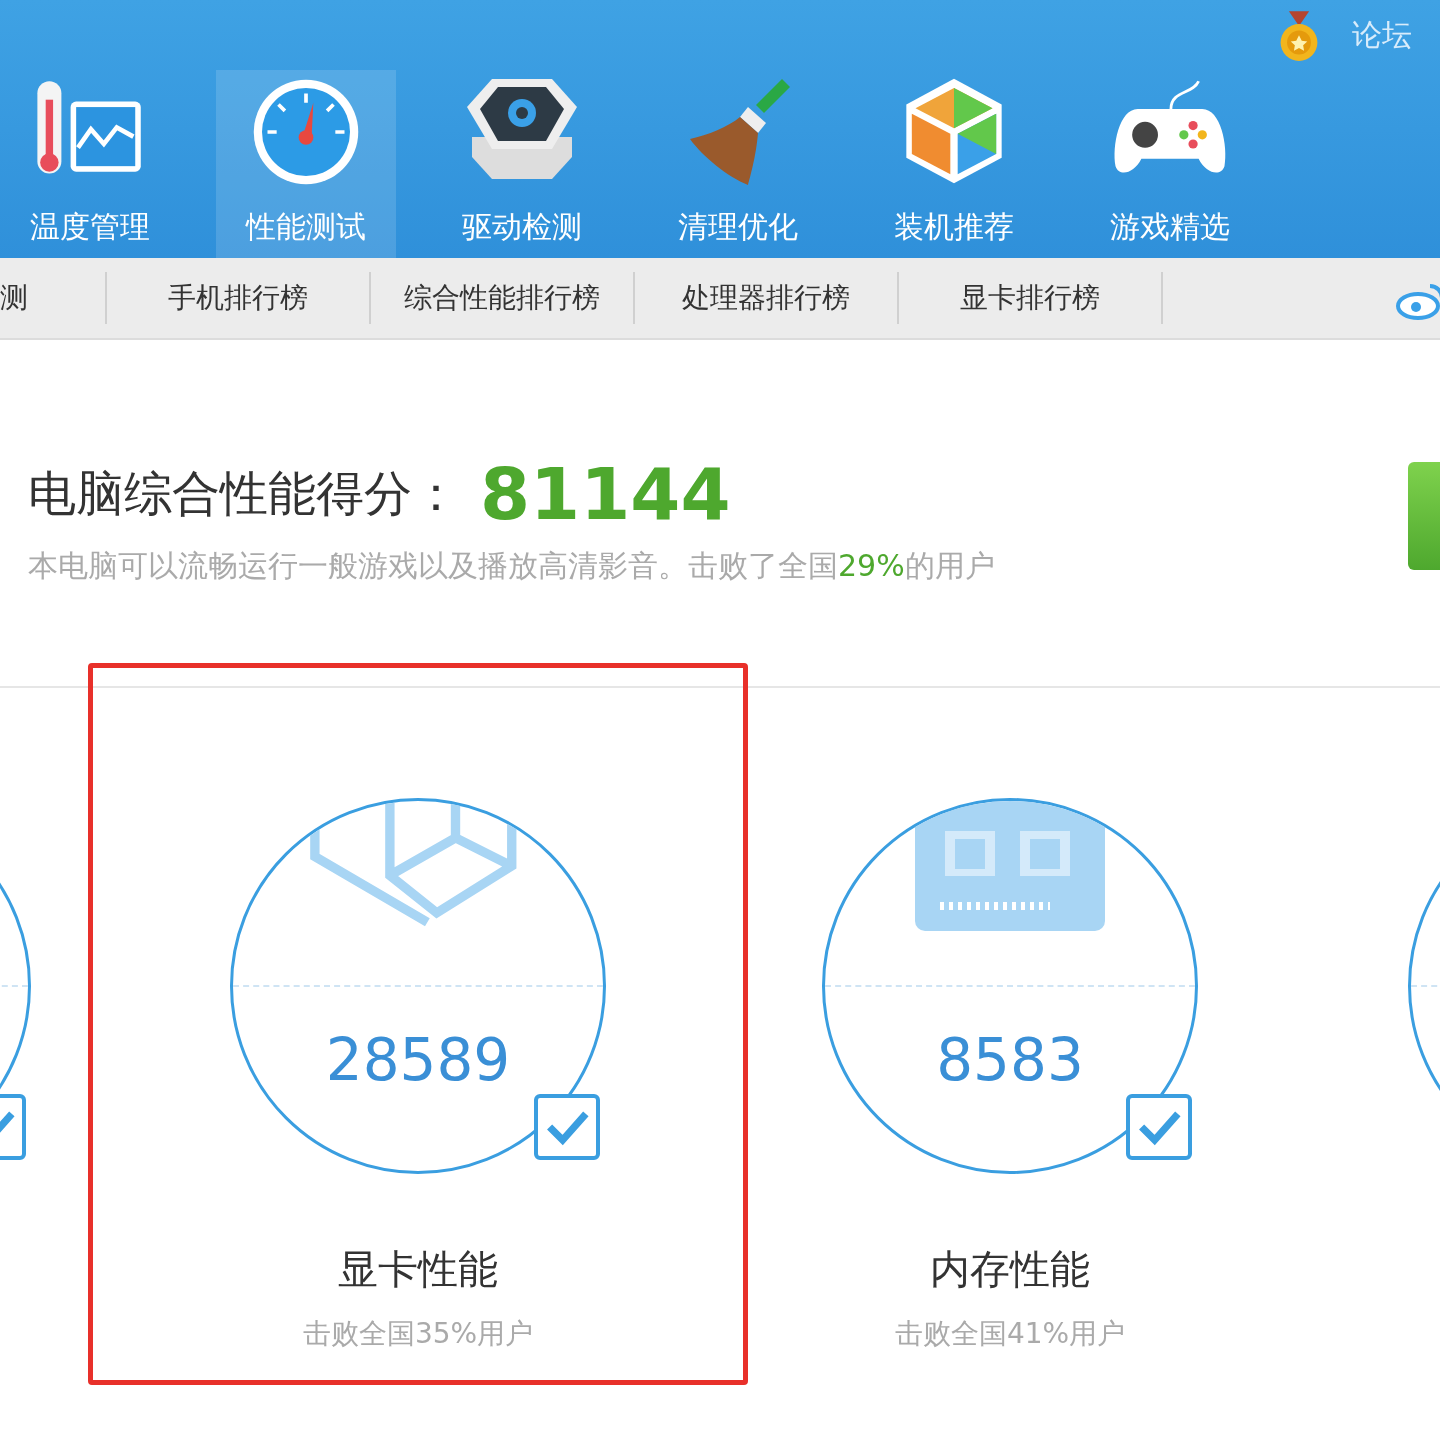 Image resolution: width=1440 pixels, height=1440 pixels. Describe the element at coordinates (1382, 35) in the screenshot. I see `forum-link: 论坛` at that location.